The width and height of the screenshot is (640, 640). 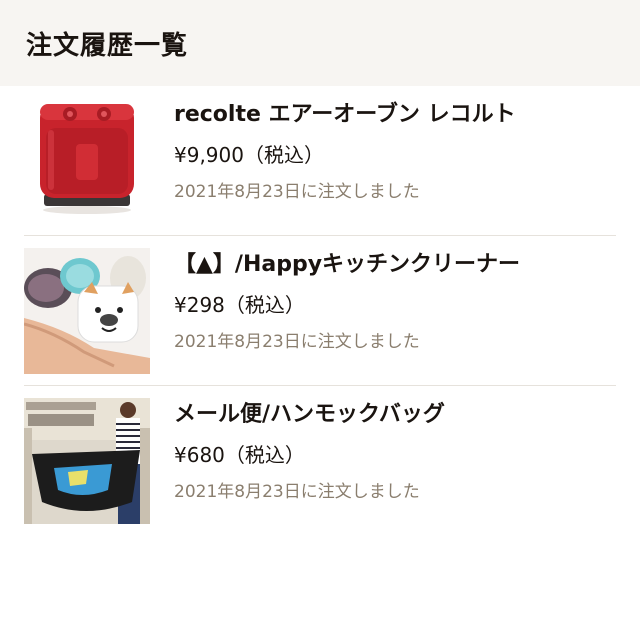 I want to click on product-price: ¥9,900（税込）, so click(x=249, y=155).